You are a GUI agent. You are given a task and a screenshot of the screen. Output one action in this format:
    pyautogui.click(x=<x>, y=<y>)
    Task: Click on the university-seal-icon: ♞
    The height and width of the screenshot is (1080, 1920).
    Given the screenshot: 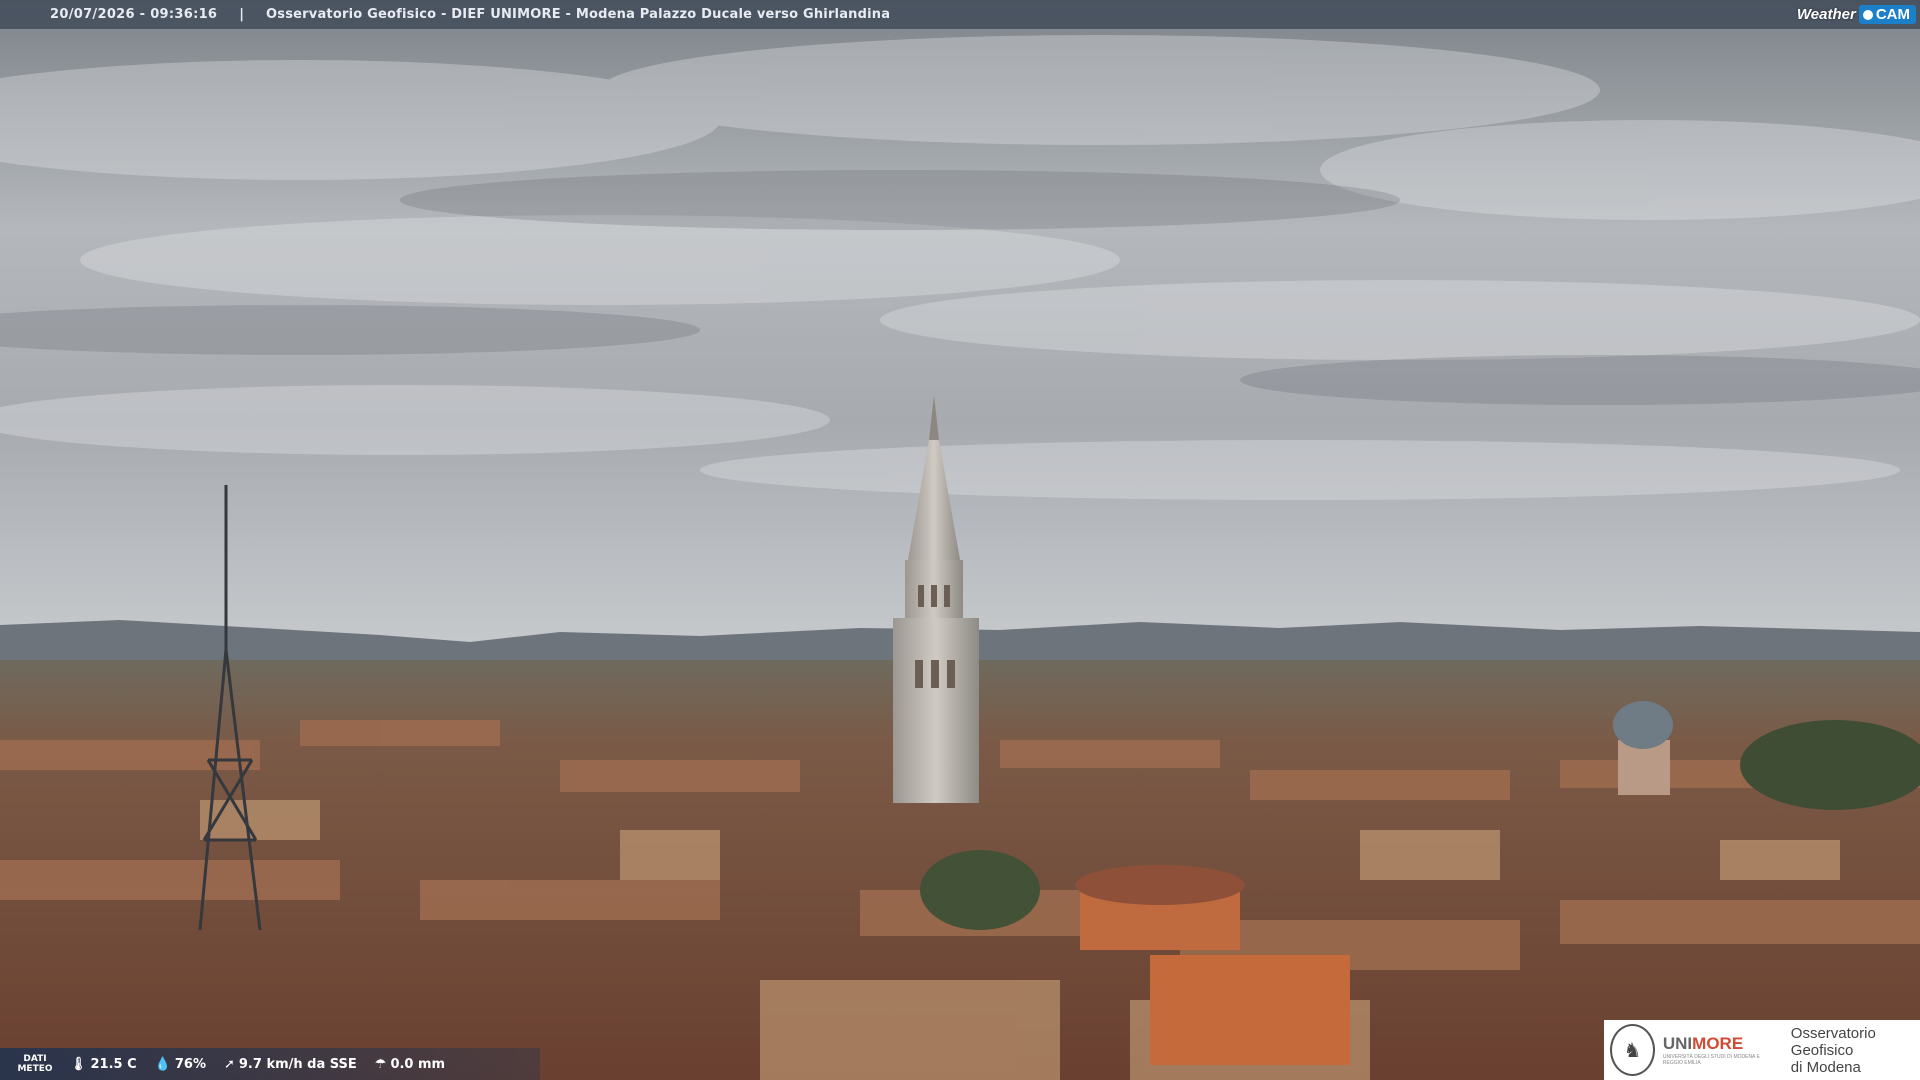 What is the action you would take?
    pyautogui.click(x=1632, y=1050)
    